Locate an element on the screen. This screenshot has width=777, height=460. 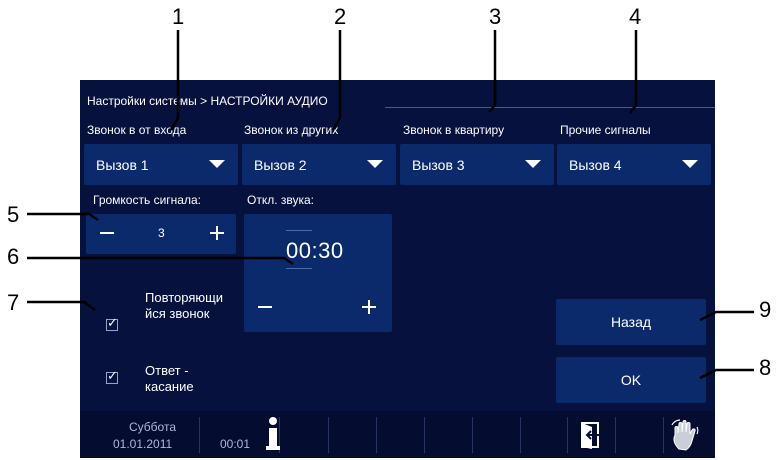
other-call-value: Вызов 2 is located at coordinates (280, 164).